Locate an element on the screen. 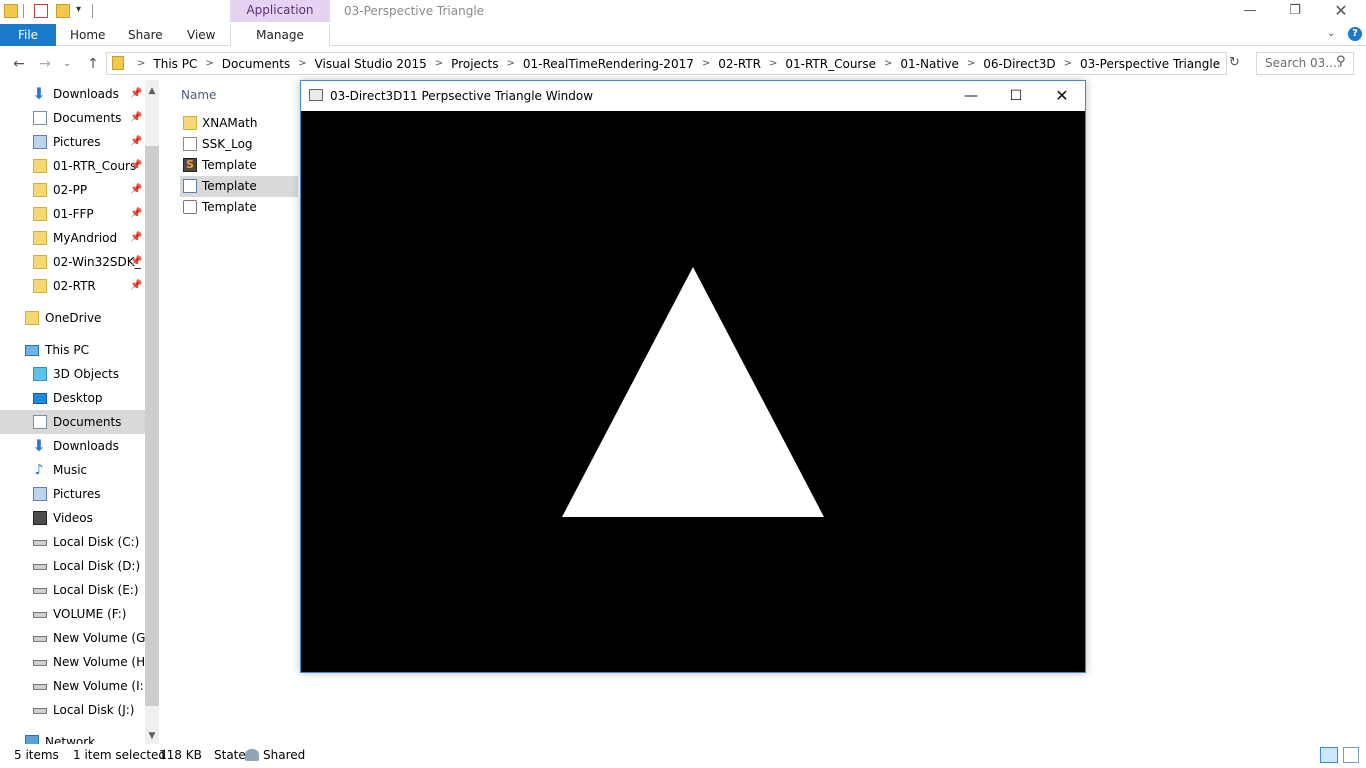 The image size is (1366, 768). nav-item-disk-d: Local Disk (D:) is located at coordinates (72, 566).